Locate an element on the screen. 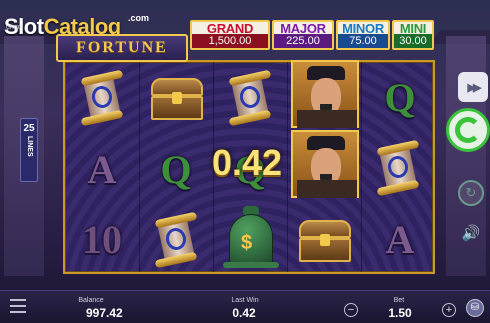  autoplay-button: ↻ is located at coordinates (471, 193).